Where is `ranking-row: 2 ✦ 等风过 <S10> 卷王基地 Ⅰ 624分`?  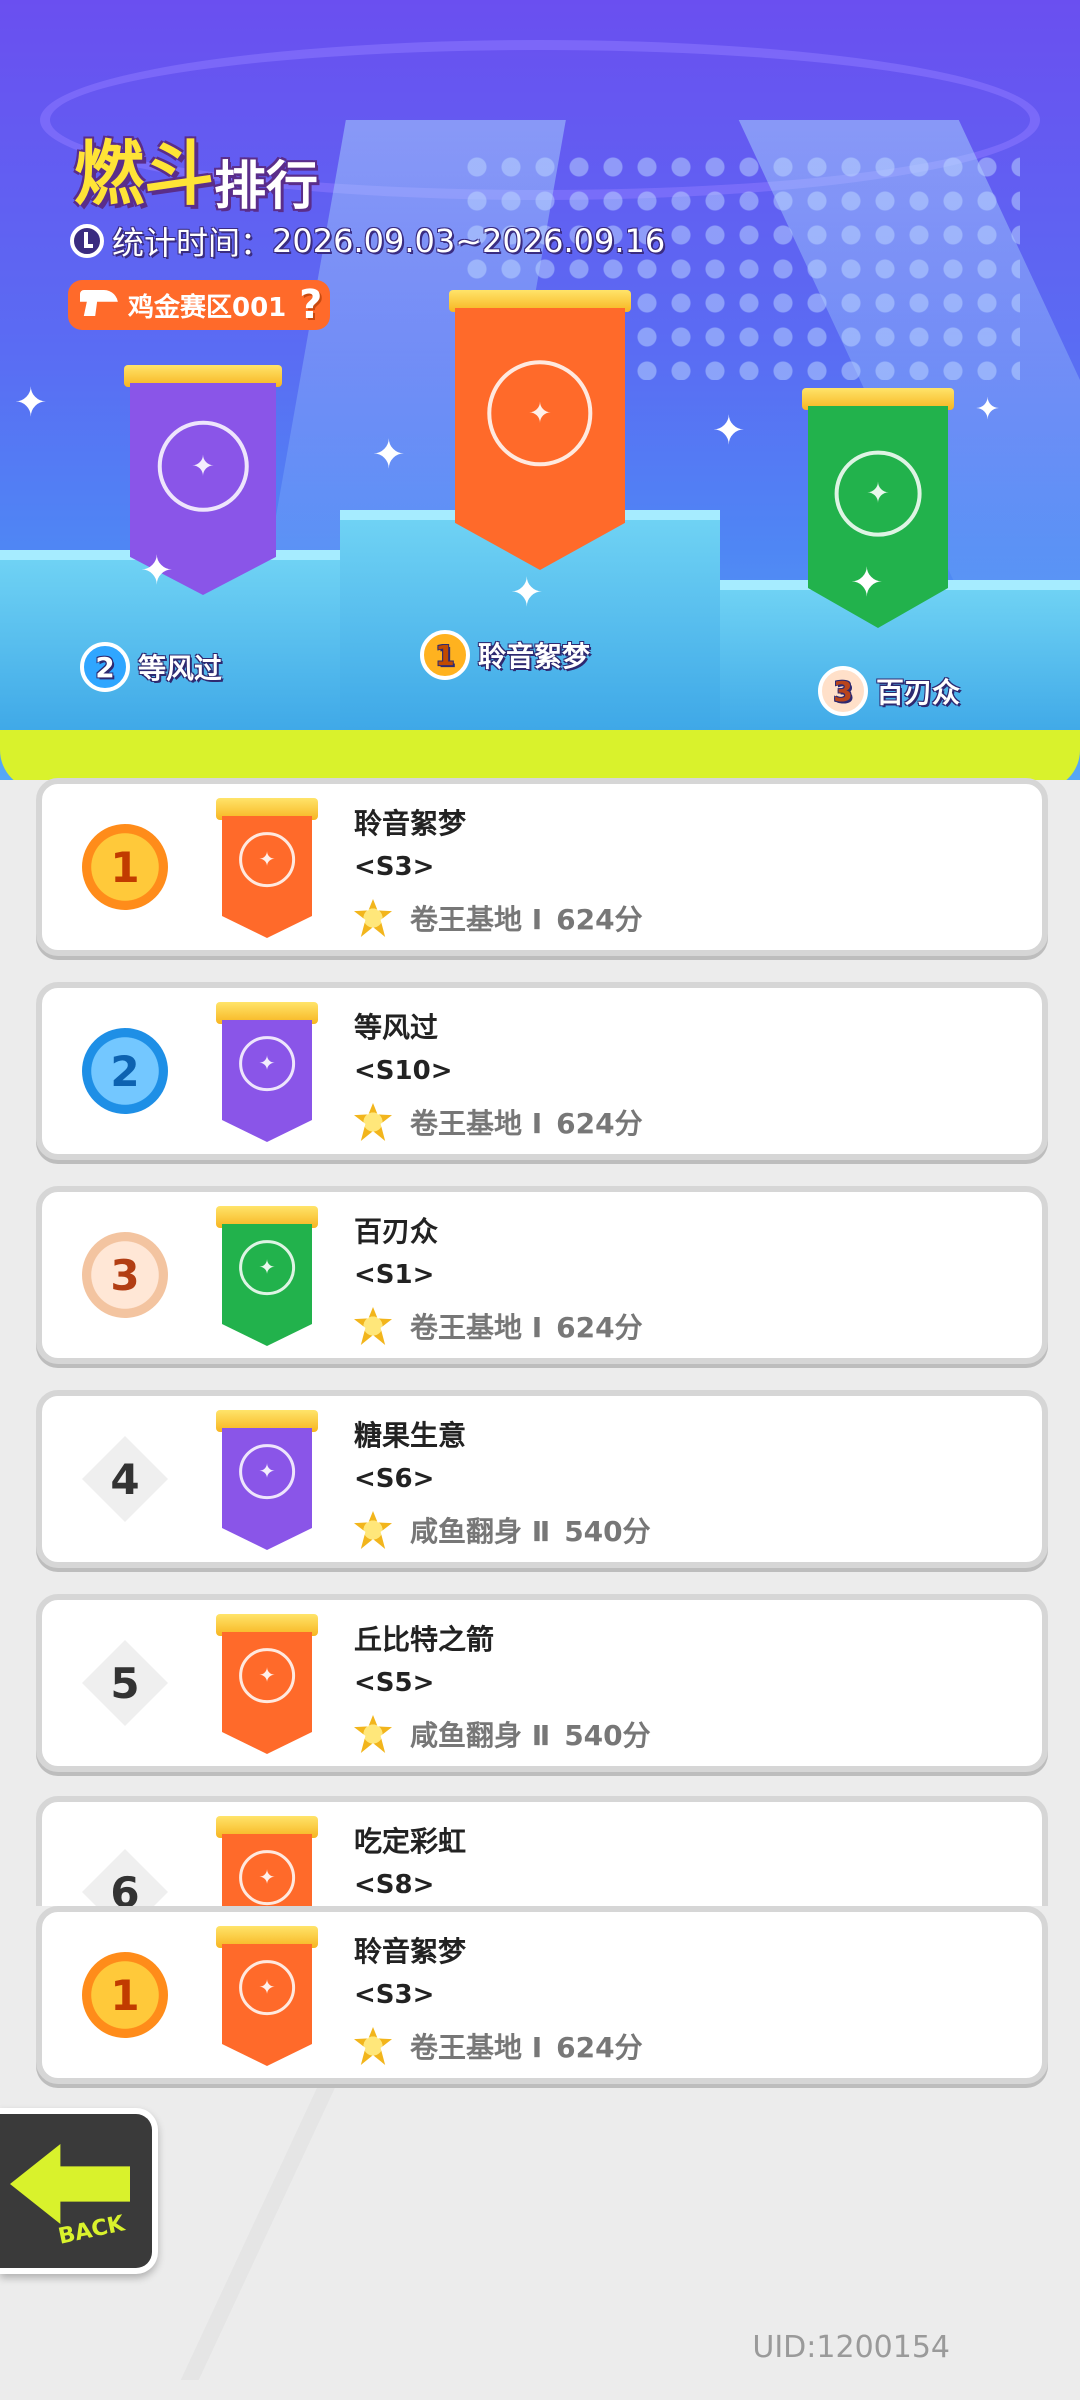 ranking-row: 2 ✦ 等风过 <S10> 卷王基地 Ⅰ 624分 is located at coordinates (542, 1071).